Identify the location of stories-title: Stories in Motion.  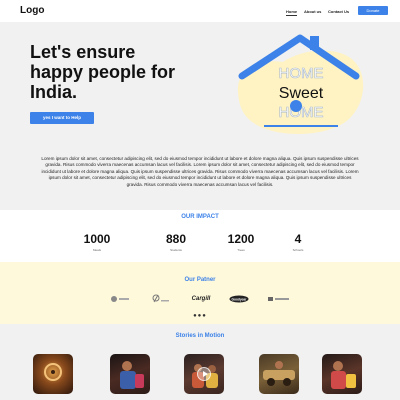
(200, 336).